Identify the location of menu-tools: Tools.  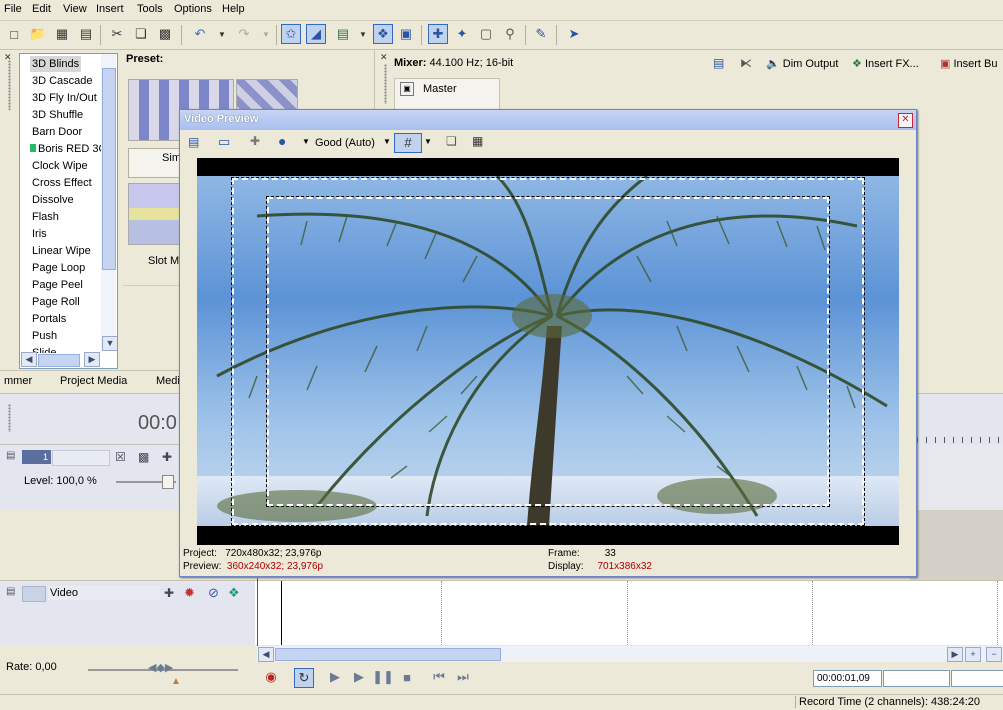
(150, 9).